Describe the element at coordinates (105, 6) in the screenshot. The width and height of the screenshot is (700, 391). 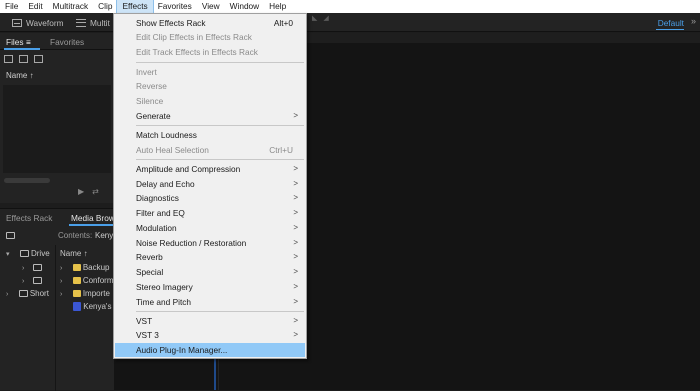
I see `menu-clip: Clip` at that location.